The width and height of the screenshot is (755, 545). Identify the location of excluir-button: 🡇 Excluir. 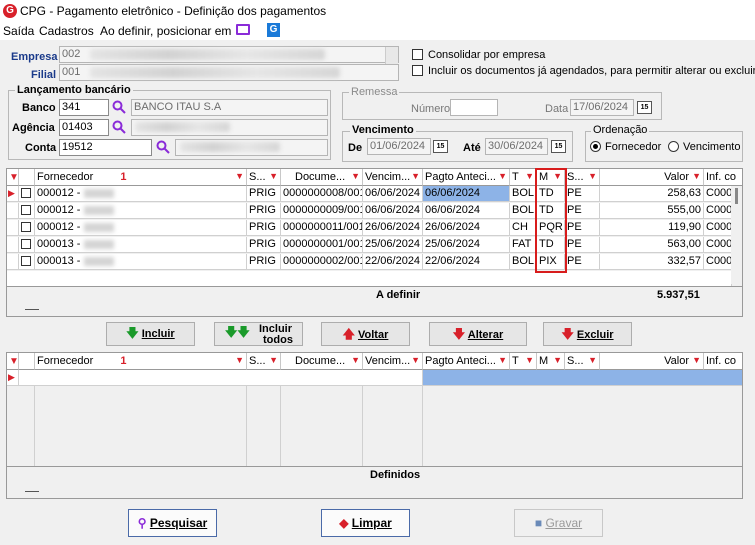
(587, 334).